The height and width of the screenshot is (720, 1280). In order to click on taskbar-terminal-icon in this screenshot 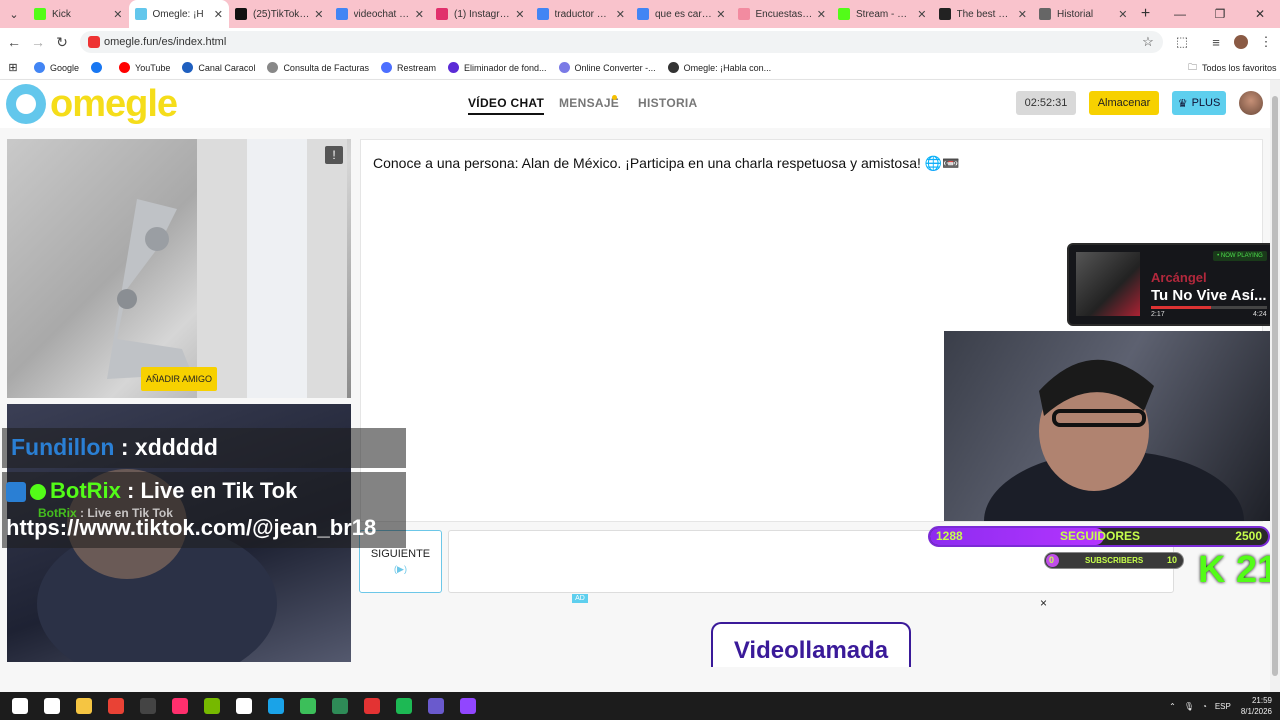, I will do `click(340, 706)`.